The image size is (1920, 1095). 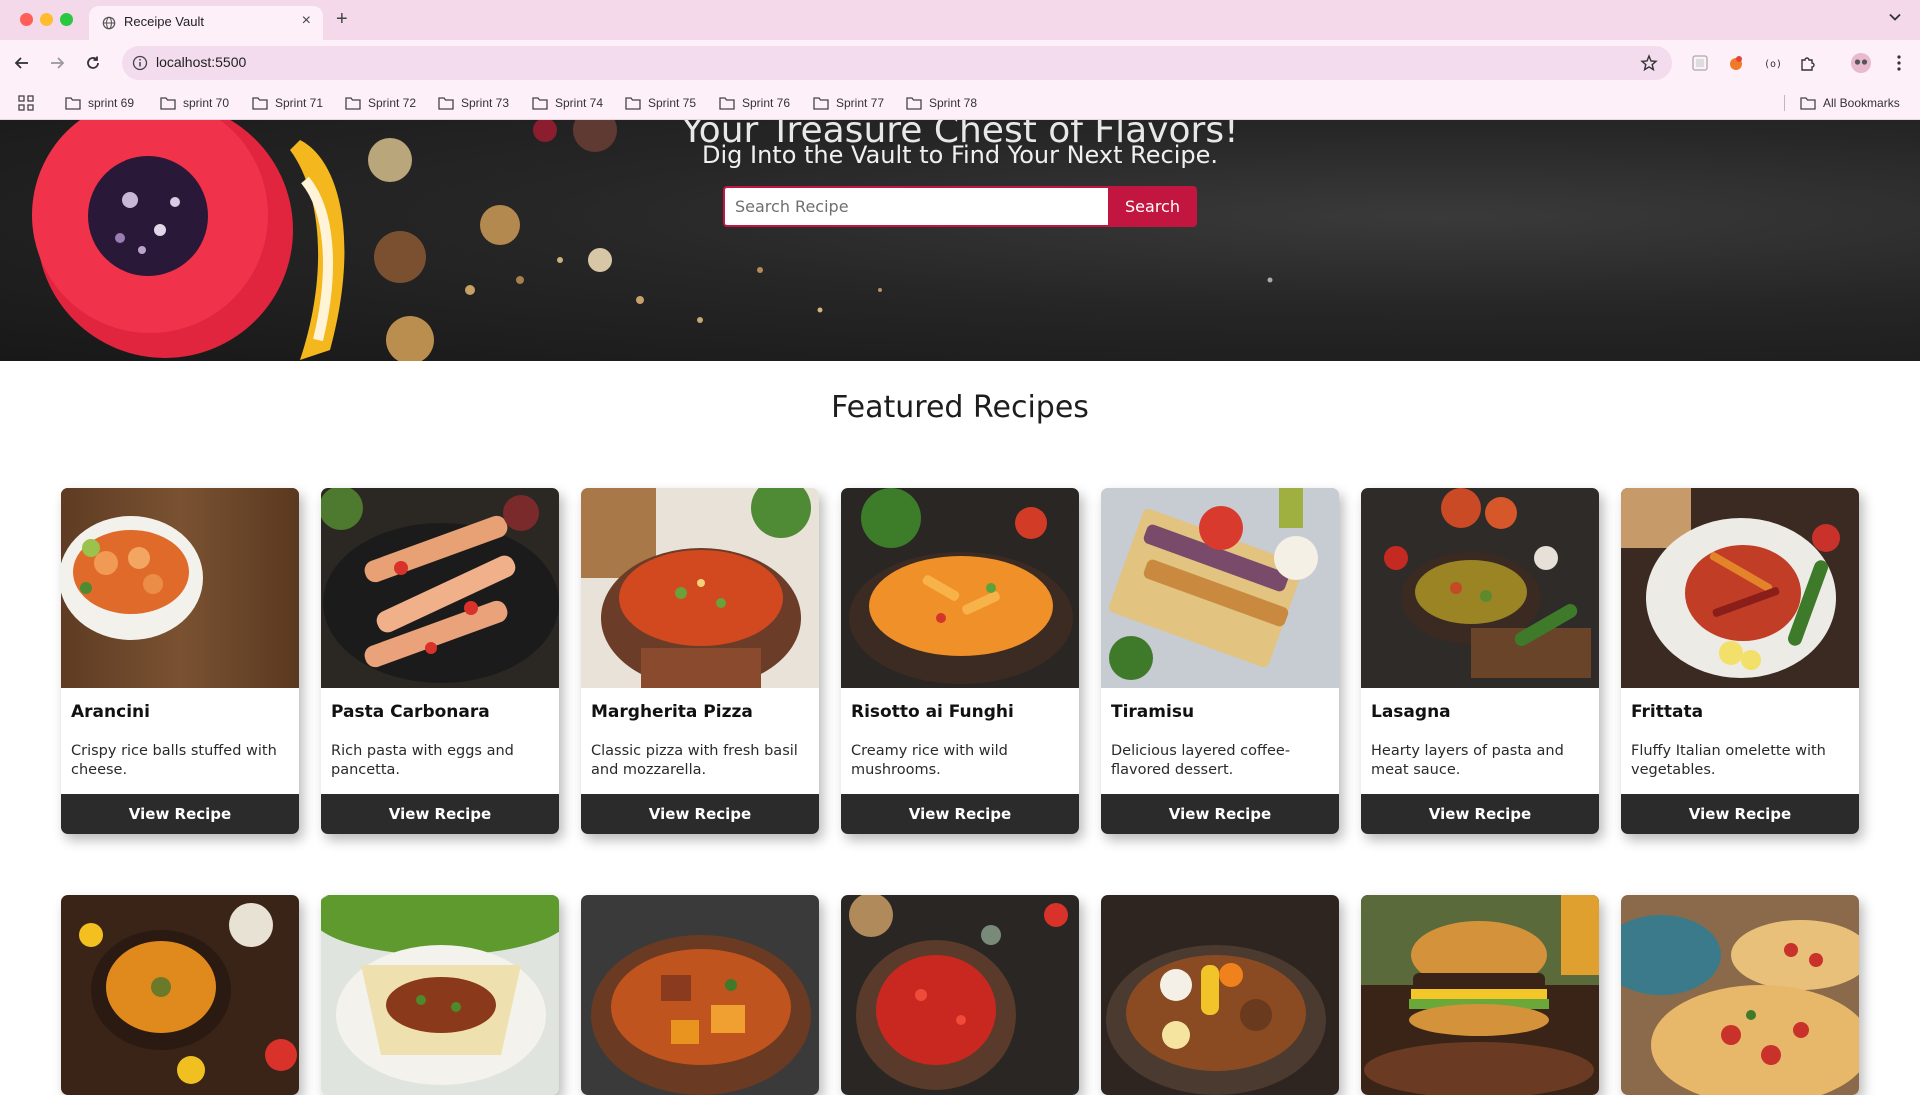 I want to click on window-close-button, so click(x=26, y=19).